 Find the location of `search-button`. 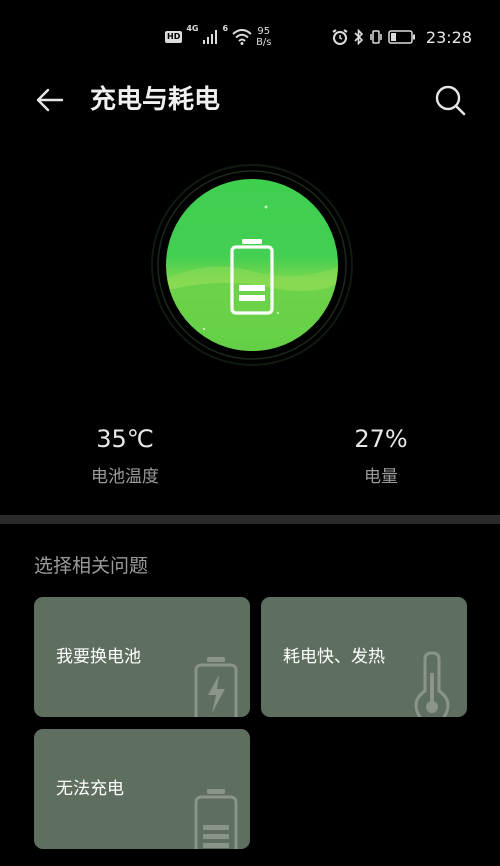

search-button is located at coordinates (450, 100).